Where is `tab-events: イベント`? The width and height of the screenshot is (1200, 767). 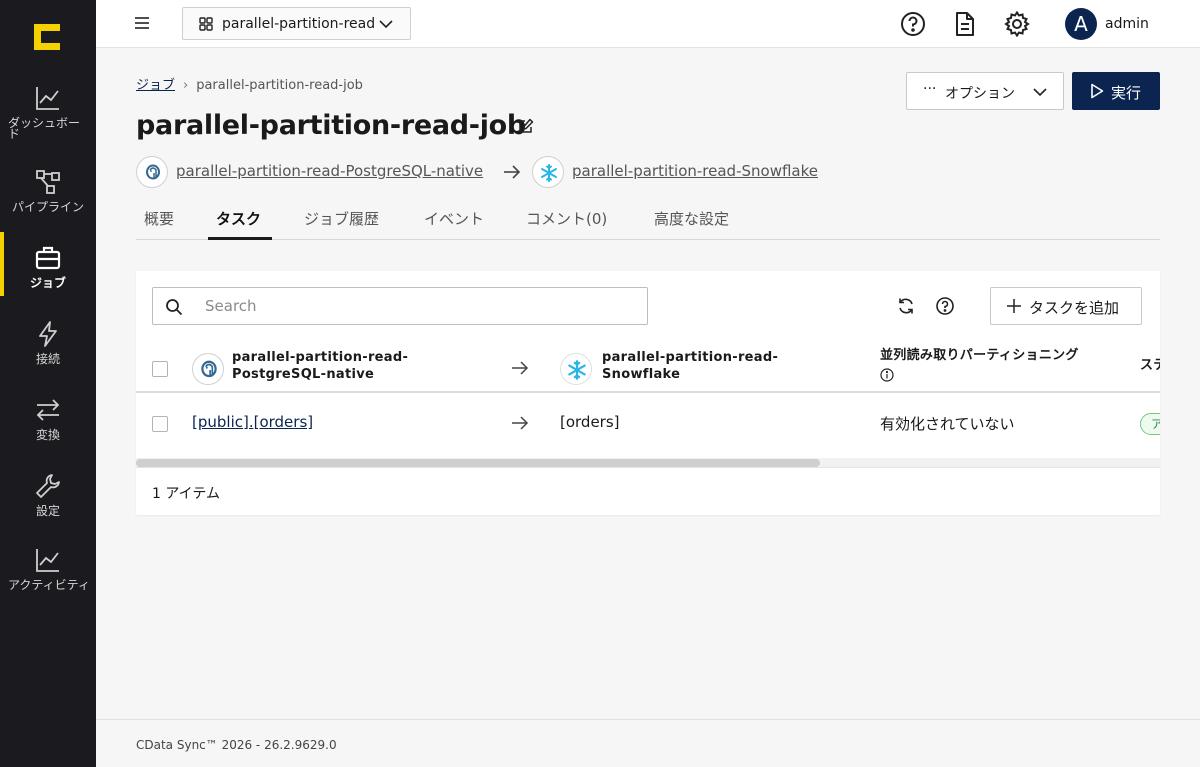
tab-events: イベント is located at coordinates (454, 218).